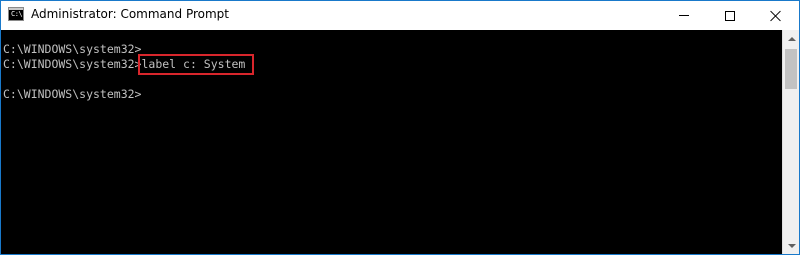  What do you see at coordinates (400, 15) in the screenshot?
I see `title-bar: C:\ Administrator: Command Prompt` at bounding box center [400, 15].